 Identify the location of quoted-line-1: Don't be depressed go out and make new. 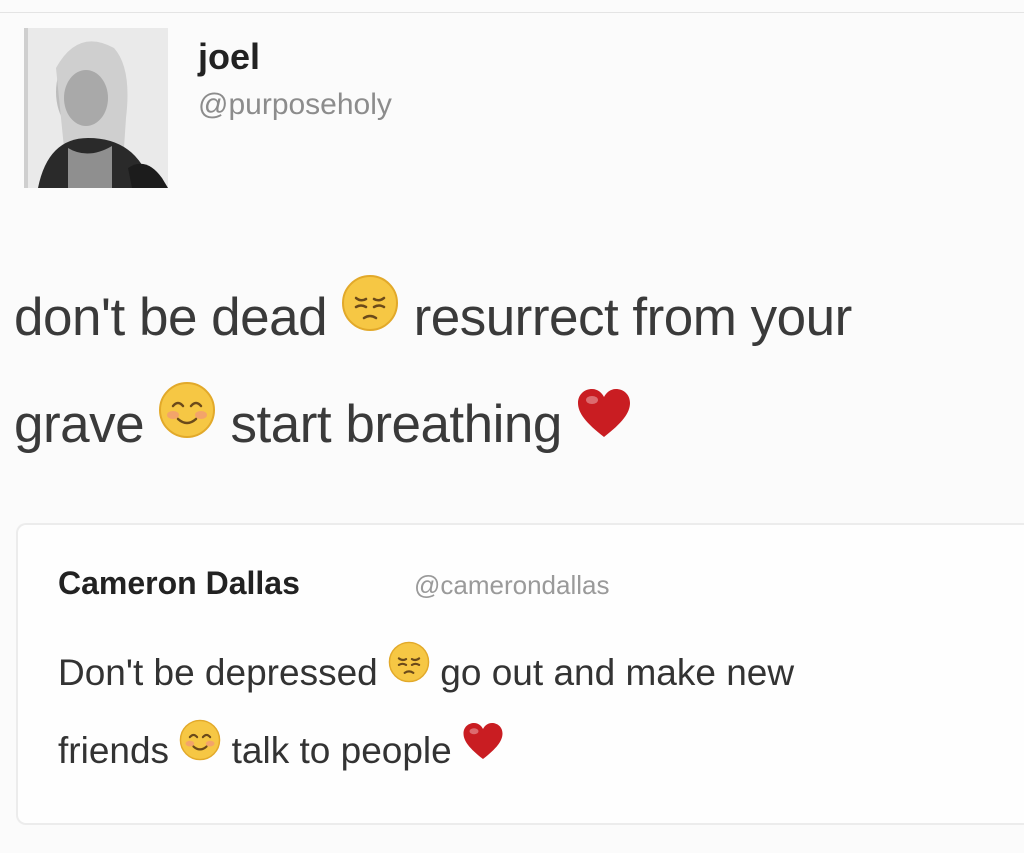
(541, 674).